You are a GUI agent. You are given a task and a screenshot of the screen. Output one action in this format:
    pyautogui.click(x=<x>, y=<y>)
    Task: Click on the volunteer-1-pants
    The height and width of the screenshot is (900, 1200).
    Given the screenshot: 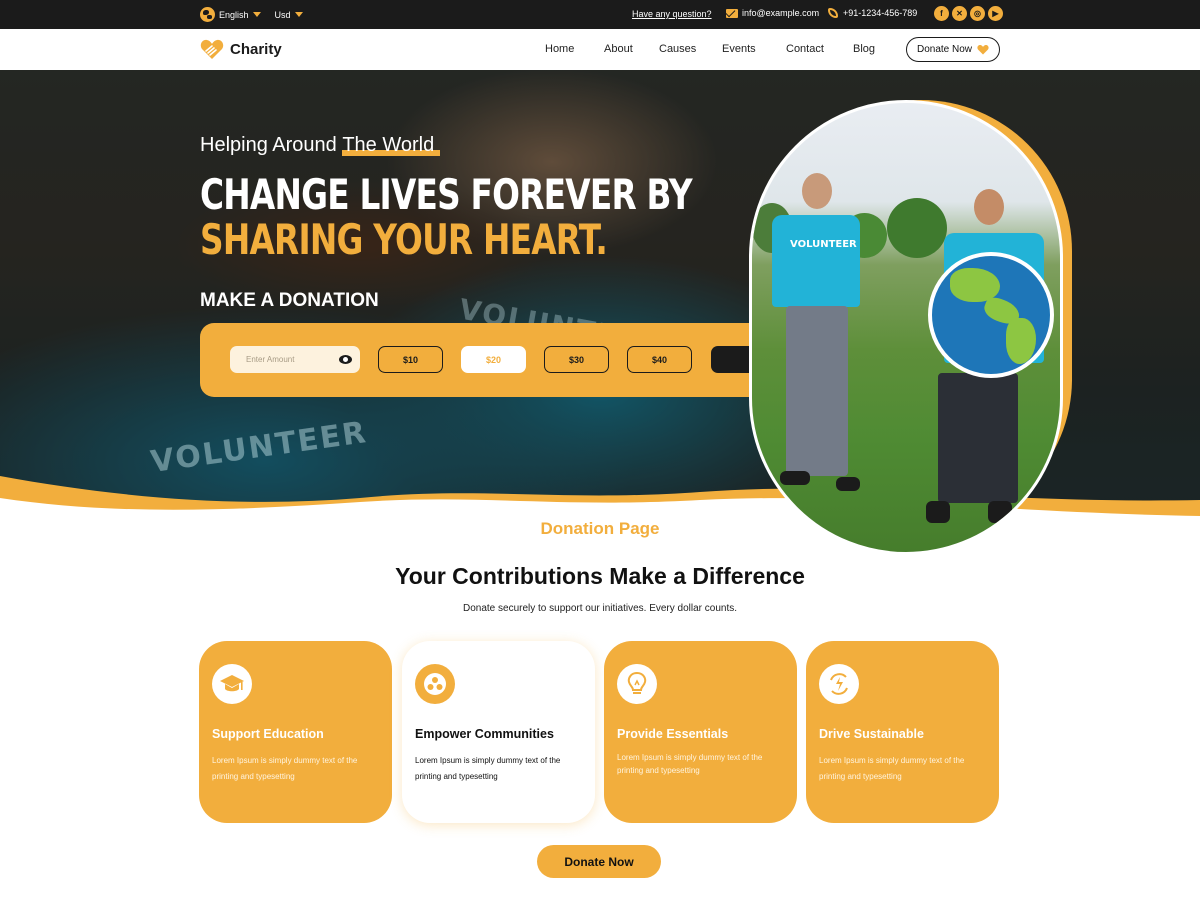 What is the action you would take?
    pyautogui.click(x=817, y=391)
    